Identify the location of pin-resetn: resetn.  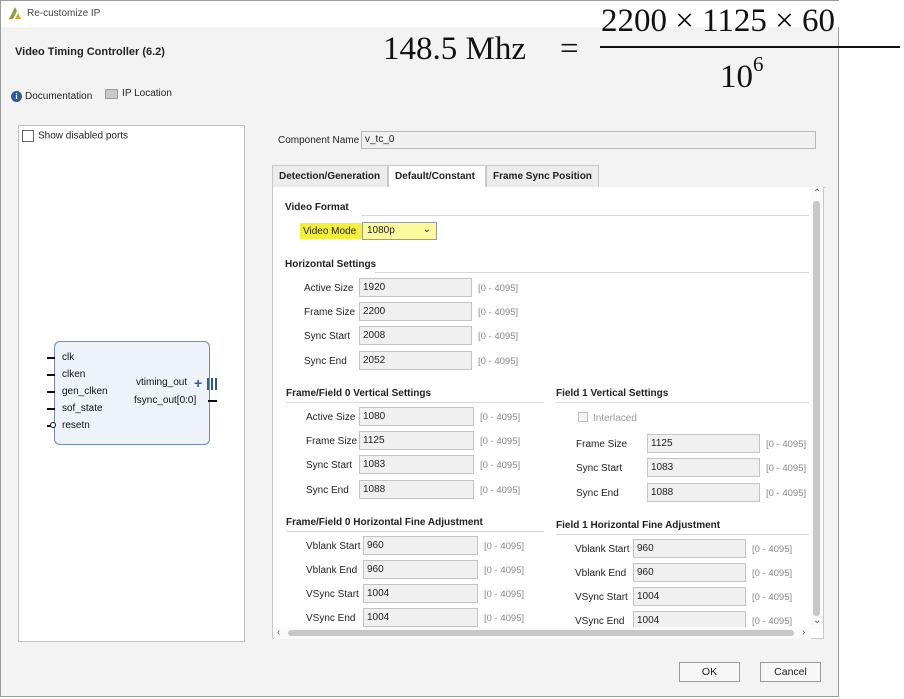
(76, 425).